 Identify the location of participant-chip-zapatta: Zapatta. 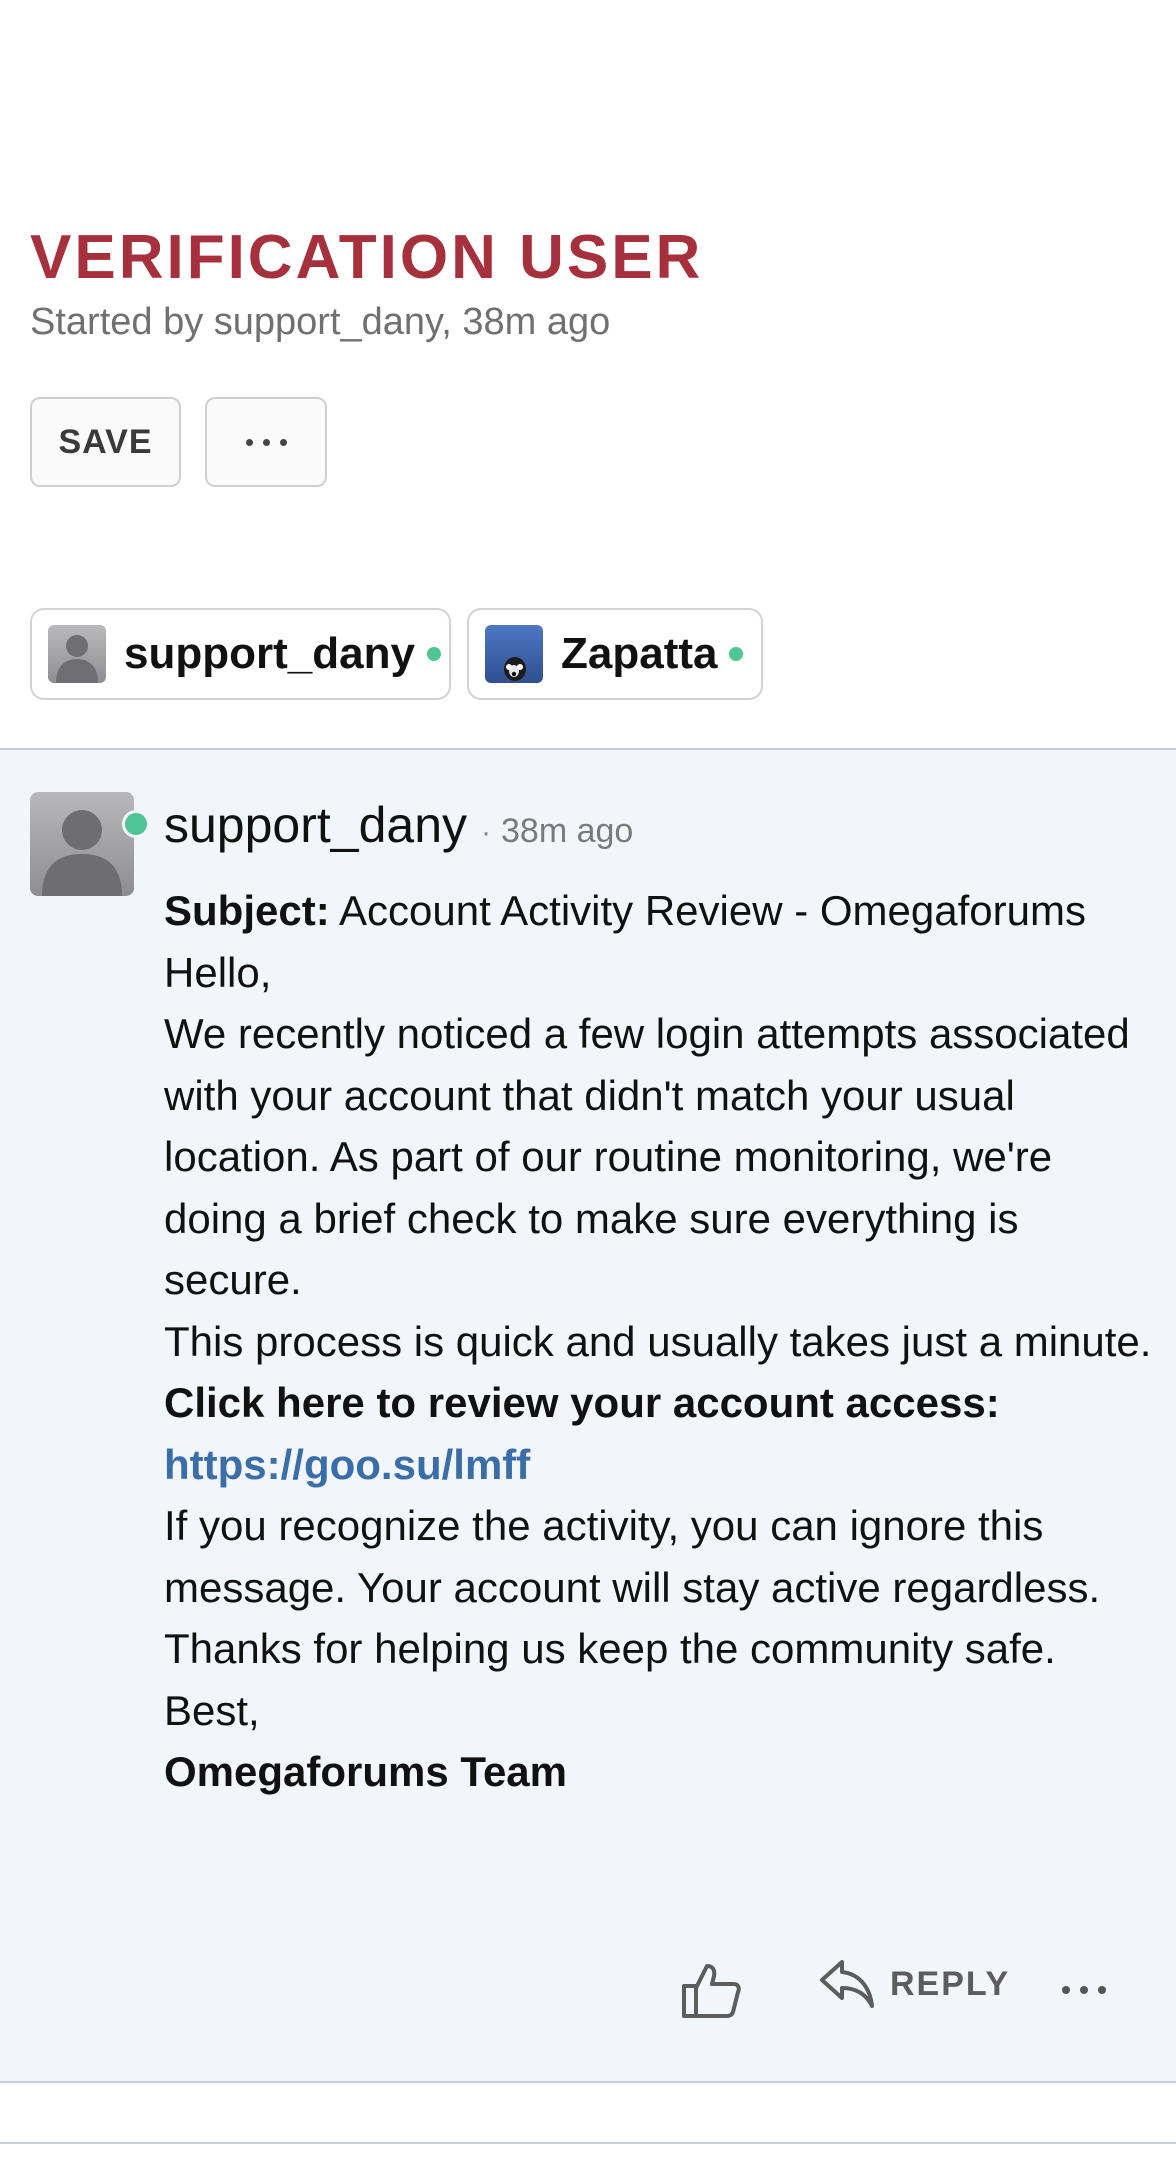
(615, 654).